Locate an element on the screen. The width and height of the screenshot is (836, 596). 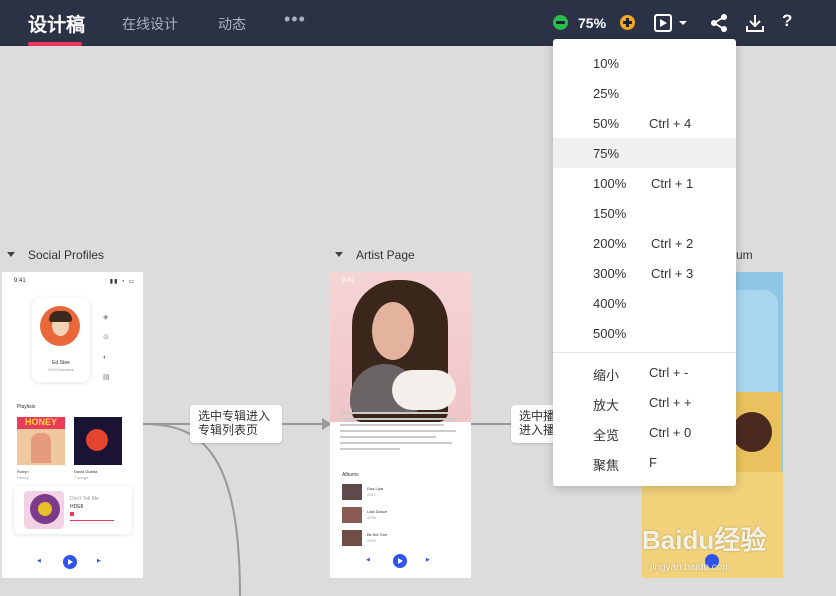
shortcut-label: Ctrl + + is located at coordinates (670, 402).